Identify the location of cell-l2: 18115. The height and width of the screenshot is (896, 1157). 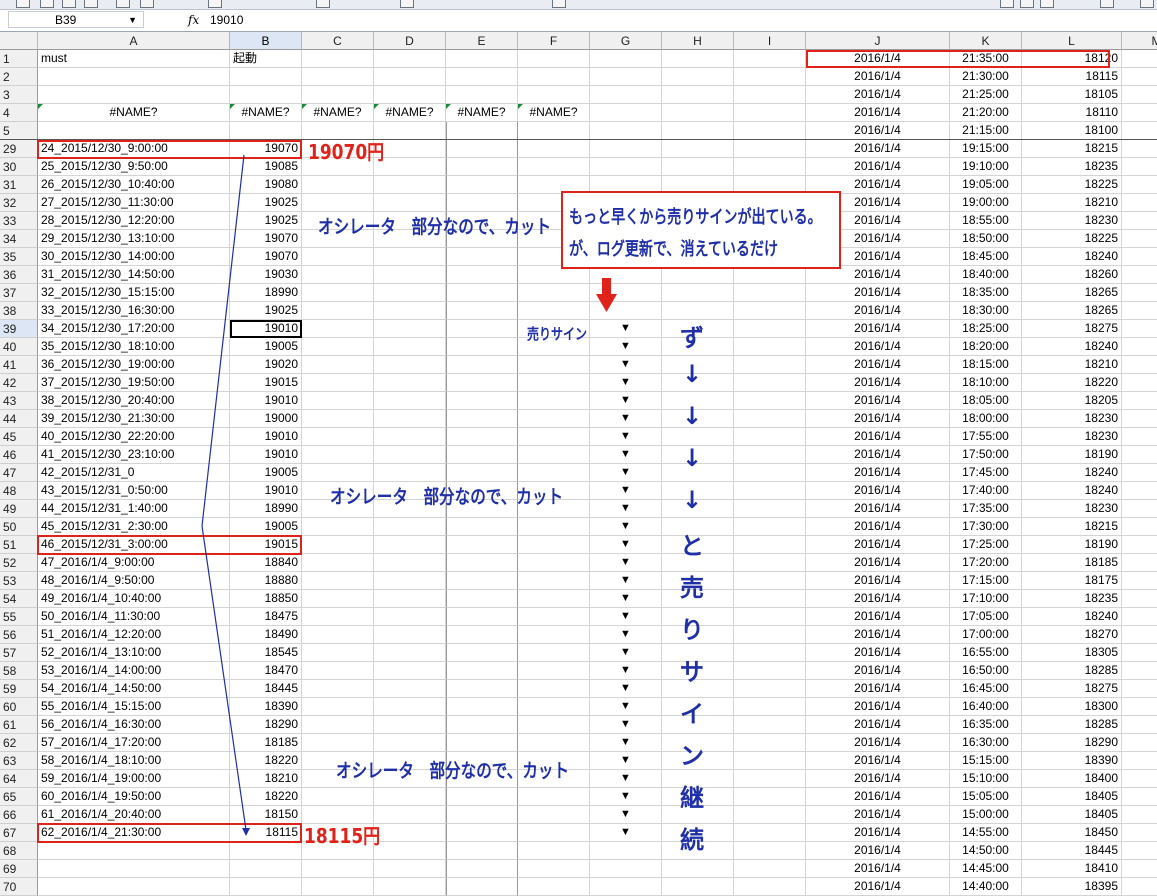
(1072, 77).